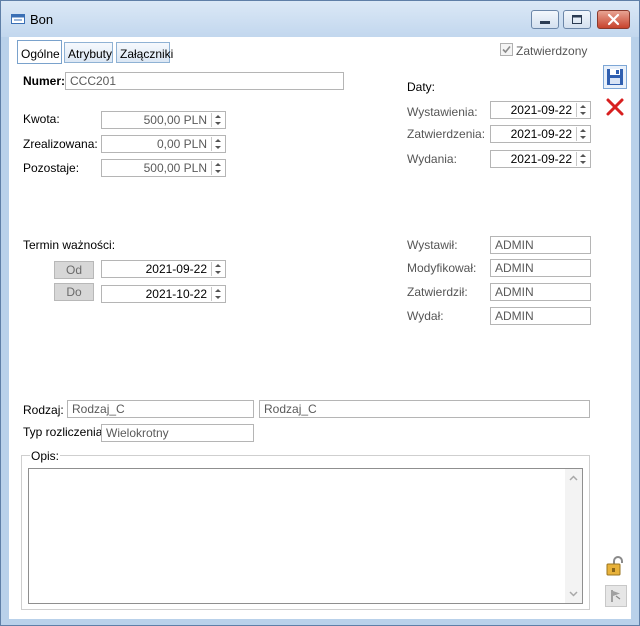 This screenshot has width=640, height=626. I want to click on approved-checkbox, so click(506, 49).